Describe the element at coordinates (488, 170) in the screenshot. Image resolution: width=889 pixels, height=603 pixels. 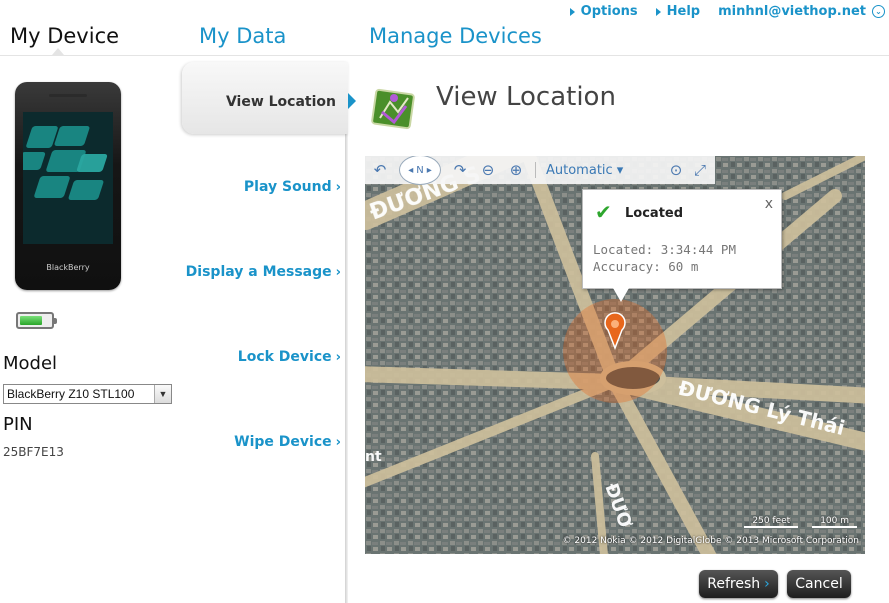
I see `zoom-out-icon: ⊖` at that location.